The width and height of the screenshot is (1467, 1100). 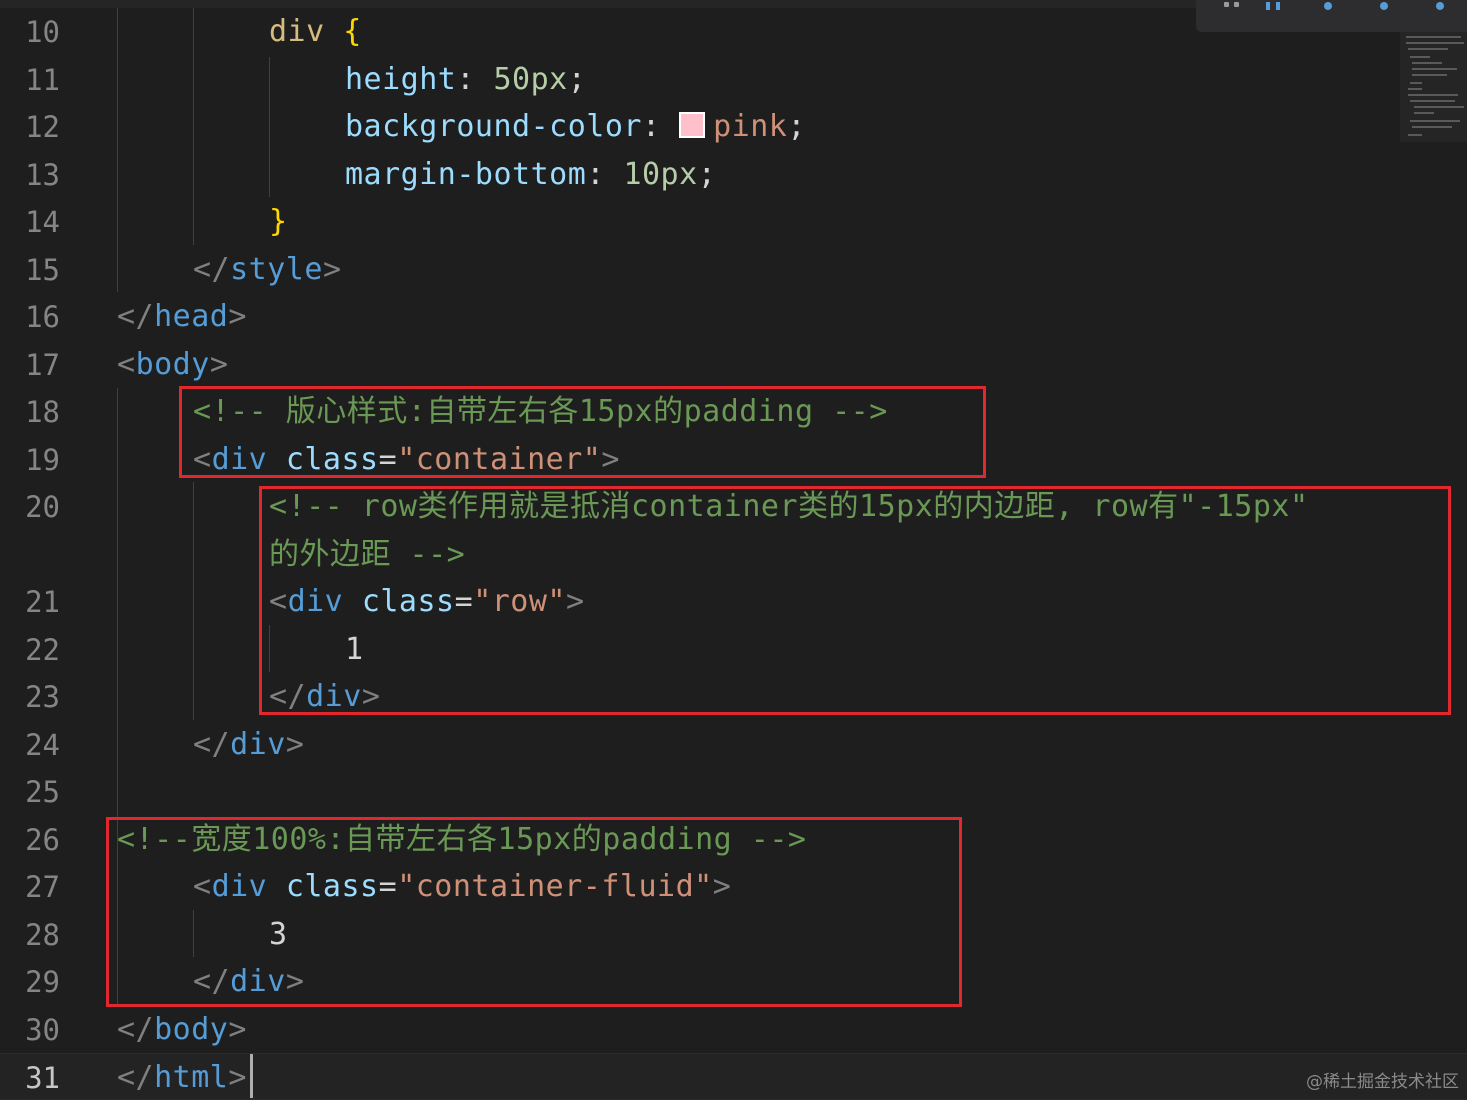 I want to click on line-number: 23, so click(x=42, y=697).